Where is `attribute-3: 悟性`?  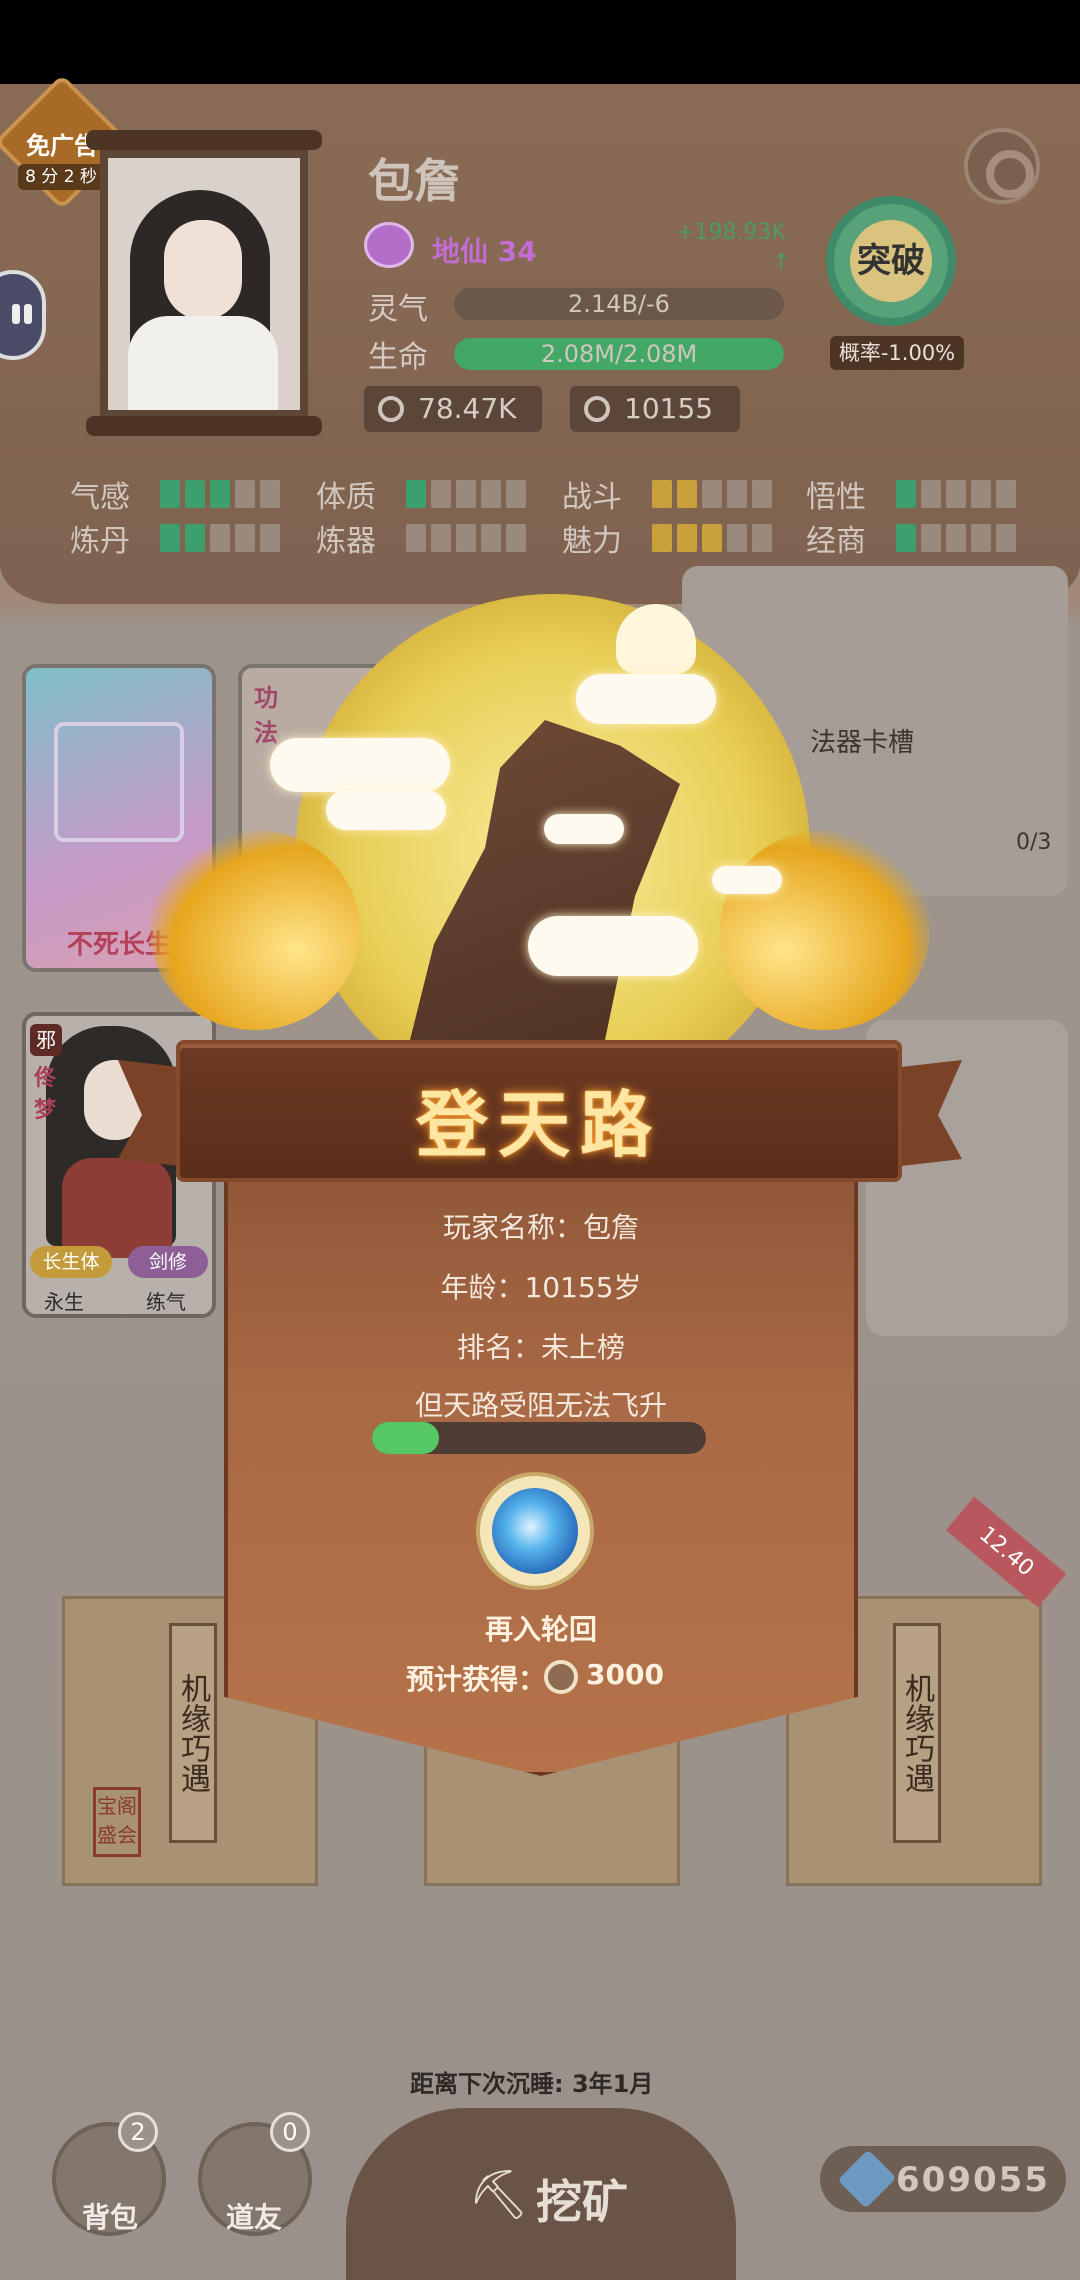 attribute-3: 悟性 is located at coordinates (913, 494).